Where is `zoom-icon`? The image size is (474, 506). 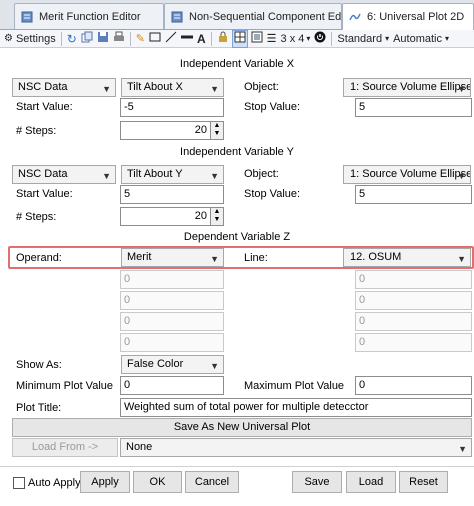
zoom-icon is located at coordinates (257, 38).